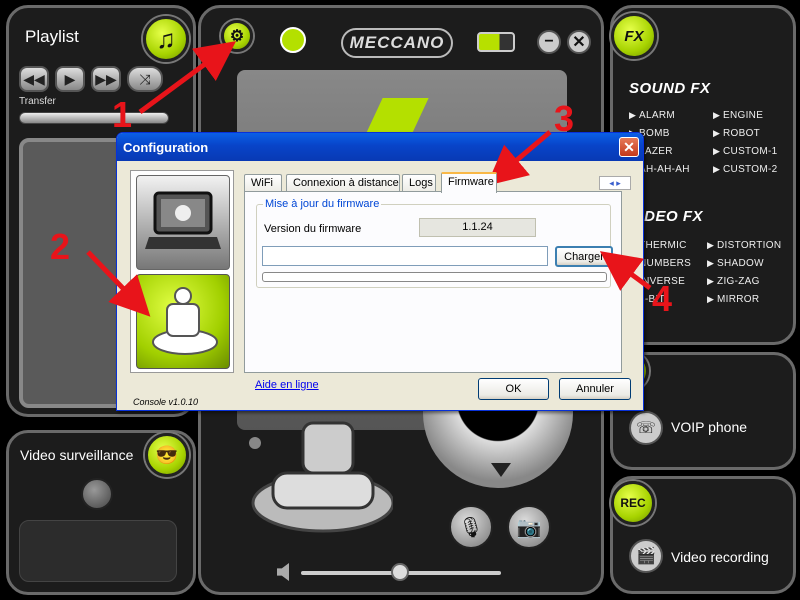 The height and width of the screenshot is (600, 800). I want to click on rec-badge: REC, so click(633, 503).